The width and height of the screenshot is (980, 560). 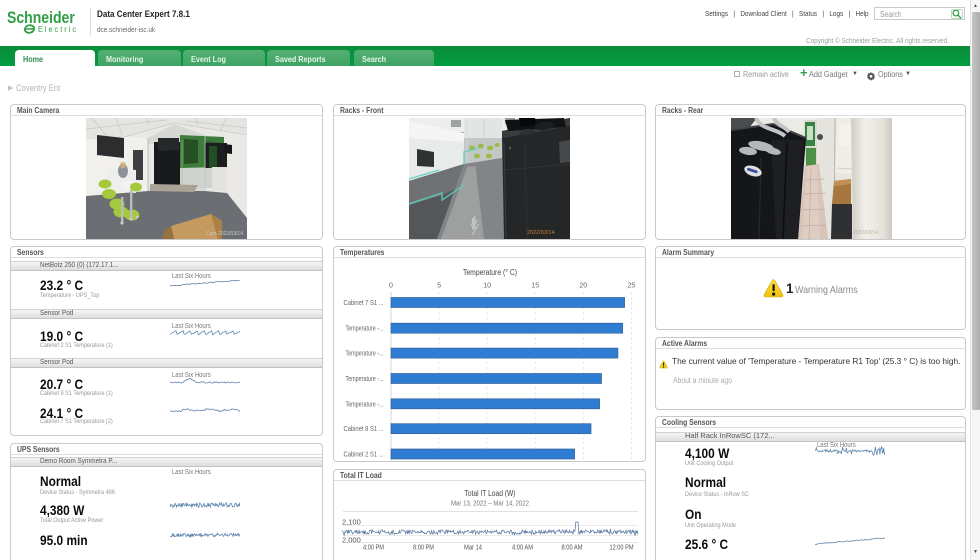 What do you see at coordinates (423, 548) in the screenshot?
I see `svg-text: 8:00 PM` at bounding box center [423, 548].